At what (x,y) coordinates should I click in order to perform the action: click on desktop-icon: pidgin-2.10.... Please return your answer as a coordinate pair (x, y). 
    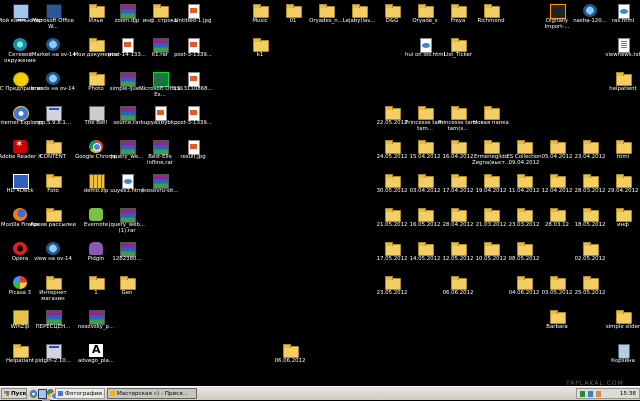
    Looking at the image, I should click on (53, 360).